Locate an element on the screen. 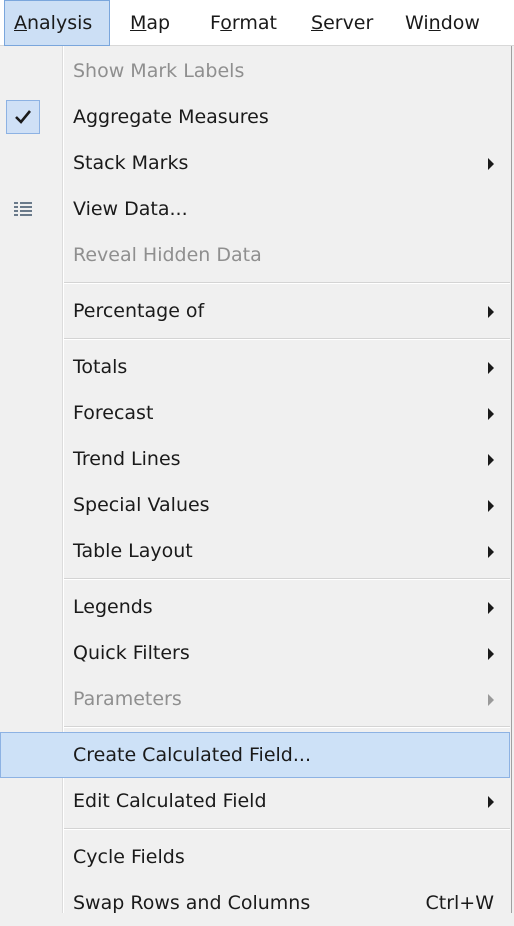  menu-item-reveal-hidden-data: Reveal Hidden Data is located at coordinates (255, 255).